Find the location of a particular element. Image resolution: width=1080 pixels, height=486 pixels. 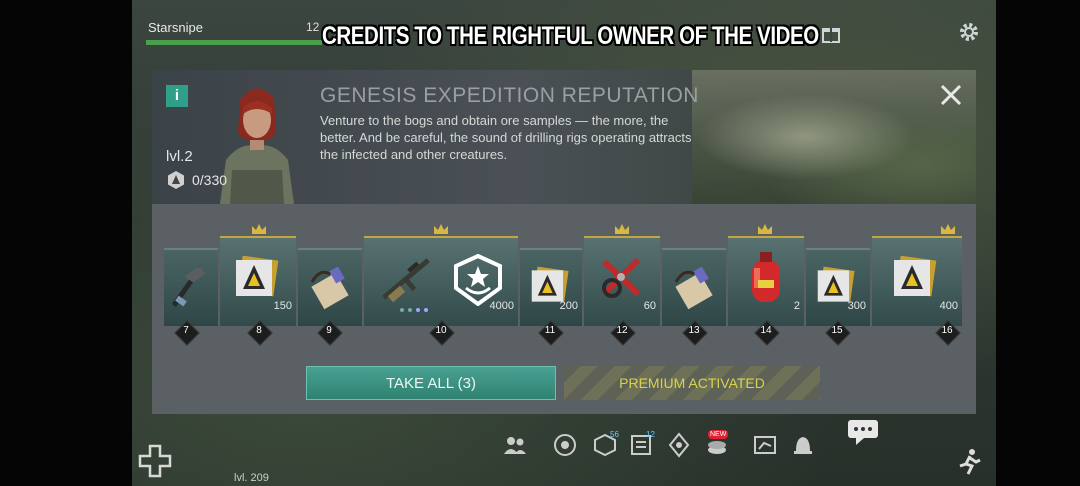

health-bar is located at coordinates (234, 42).